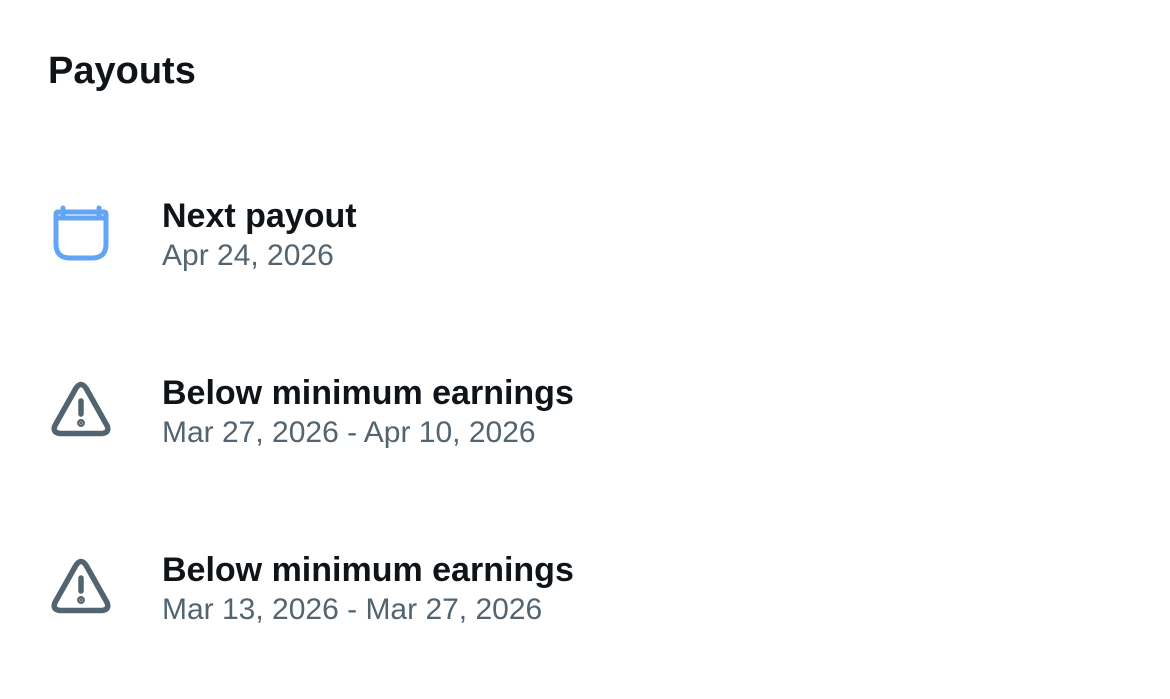 The image size is (1170, 699). What do you see at coordinates (352, 609) in the screenshot?
I see `payout-item-date-range: Mar 13, 2026 - Mar 27, 2026` at bounding box center [352, 609].